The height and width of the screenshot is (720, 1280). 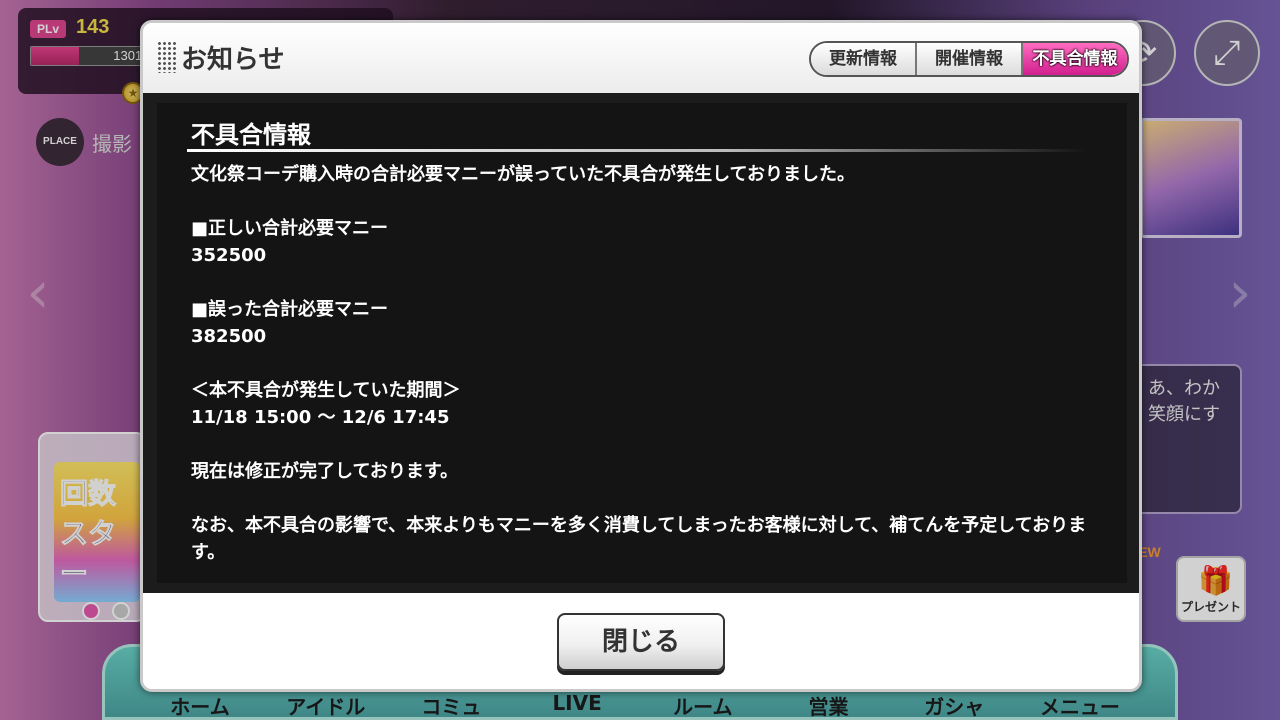 What do you see at coordinates (523, 174) in the screenshot?
I see `notice-intro: 文化祭コーデ購入時の合計必要マニーが誤っていた不具合が発生しておりました。` at bounding box center [523, 174].